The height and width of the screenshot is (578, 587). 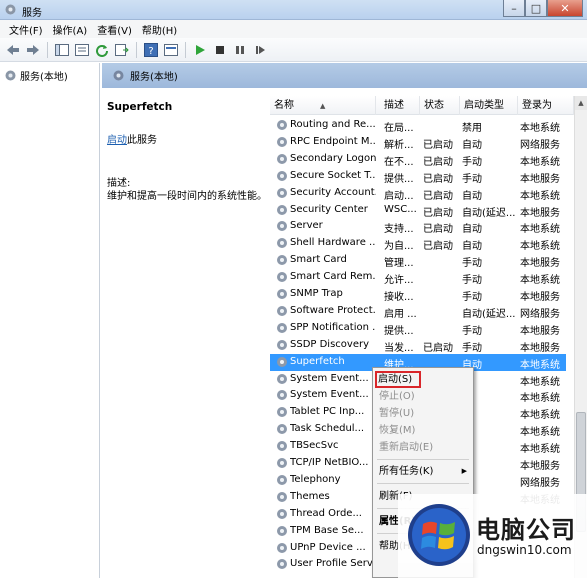 I want to click on menu-separator, so click(x=423, y=459).